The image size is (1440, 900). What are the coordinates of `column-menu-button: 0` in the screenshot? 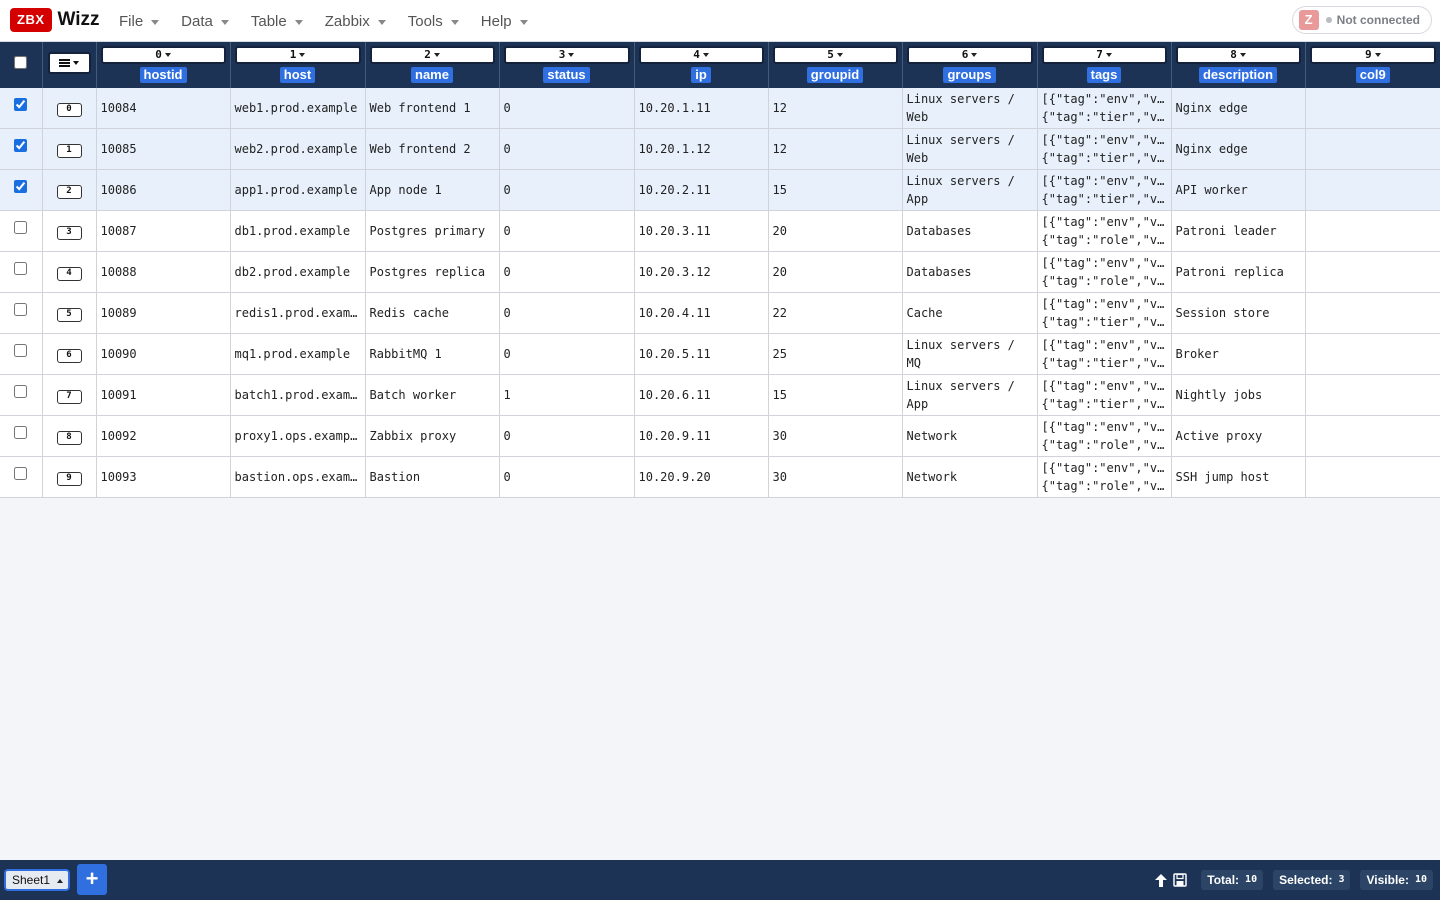 It's located at (163, 55).